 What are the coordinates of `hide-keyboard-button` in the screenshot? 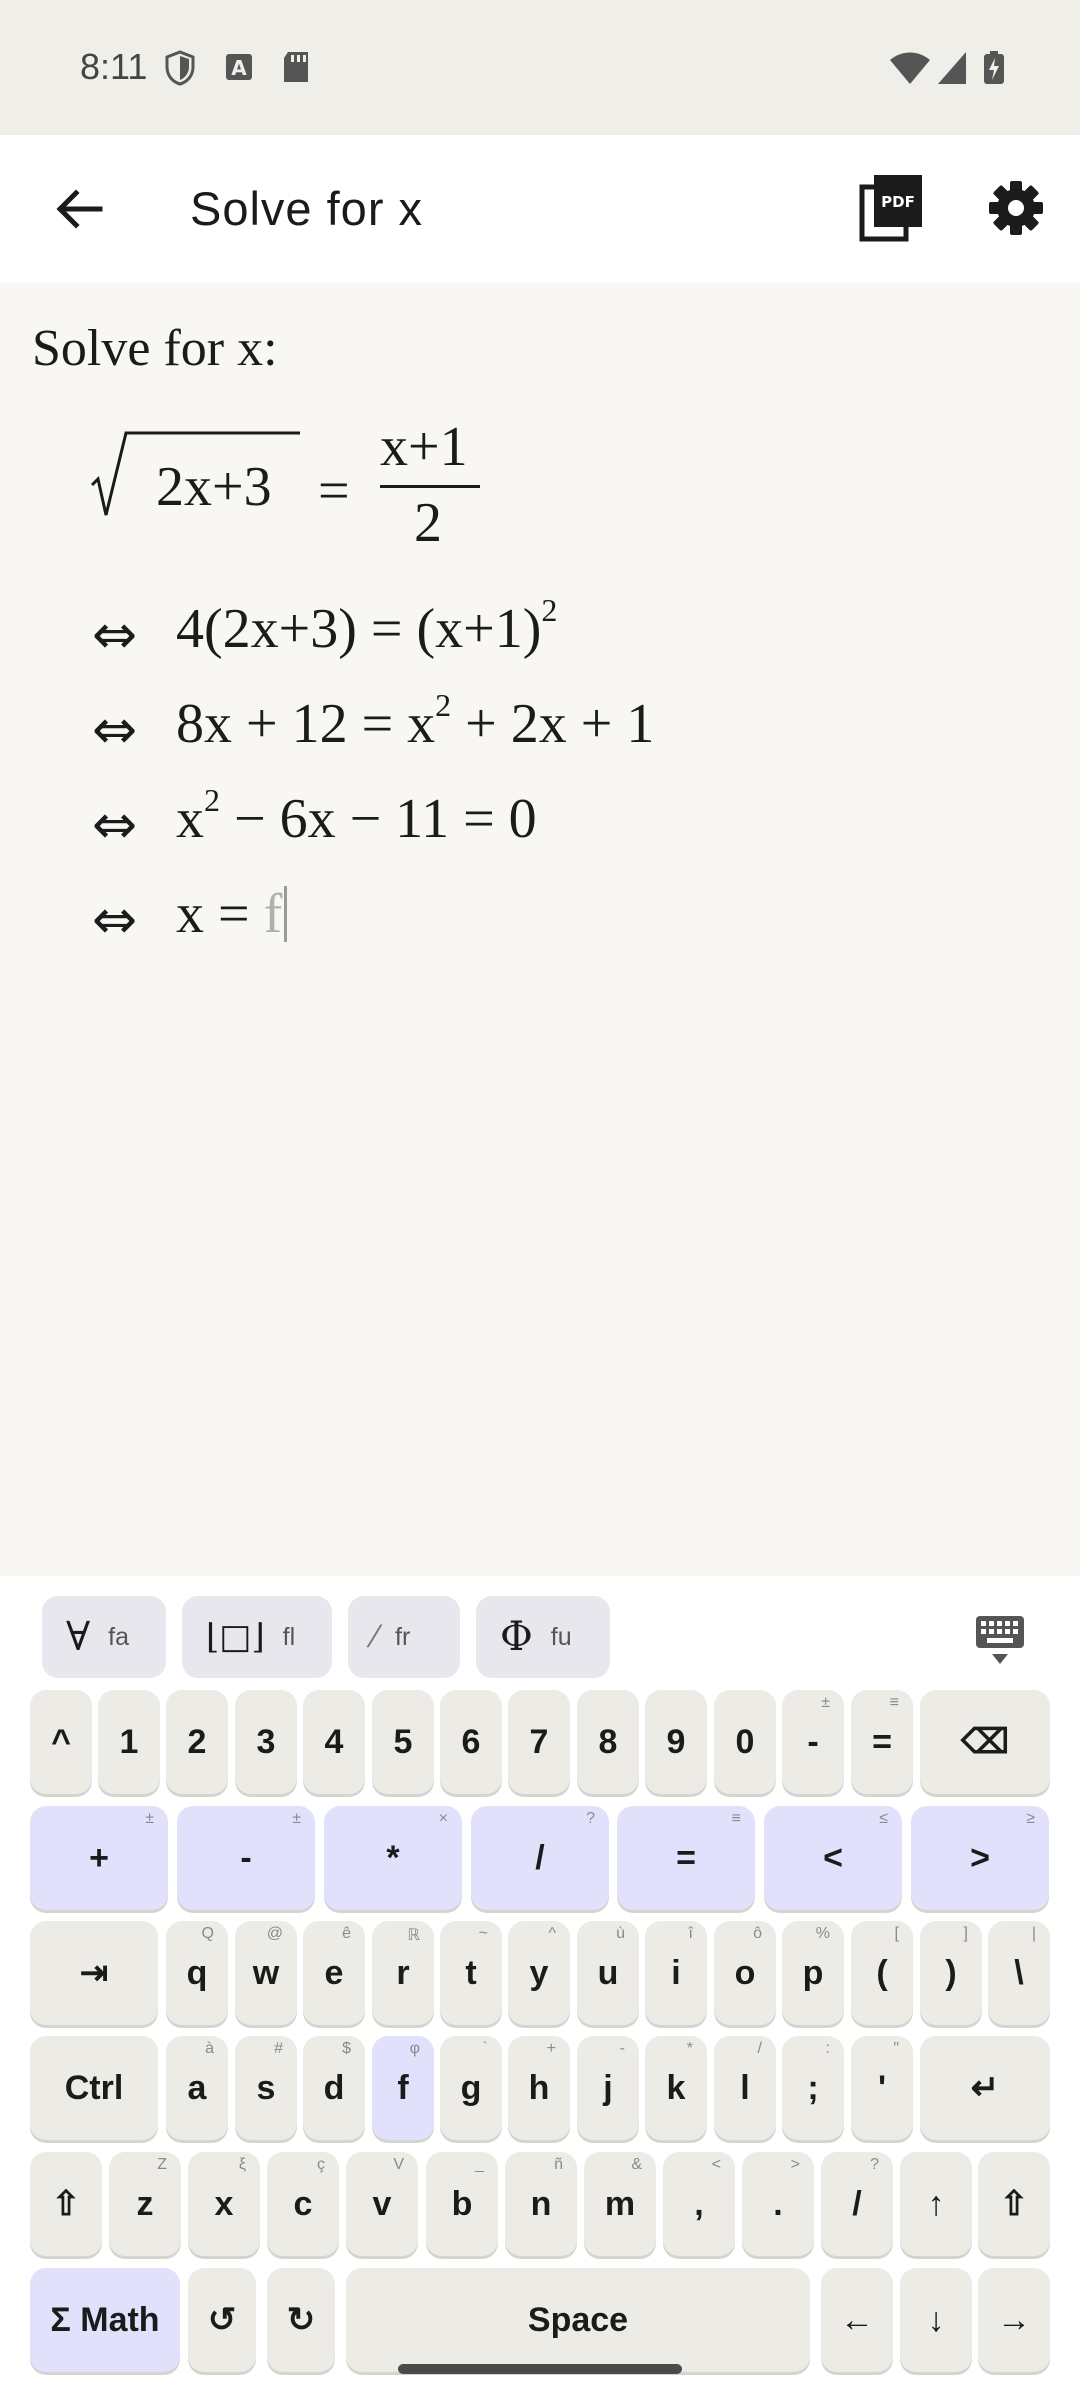 It's located at (1000, 1640).